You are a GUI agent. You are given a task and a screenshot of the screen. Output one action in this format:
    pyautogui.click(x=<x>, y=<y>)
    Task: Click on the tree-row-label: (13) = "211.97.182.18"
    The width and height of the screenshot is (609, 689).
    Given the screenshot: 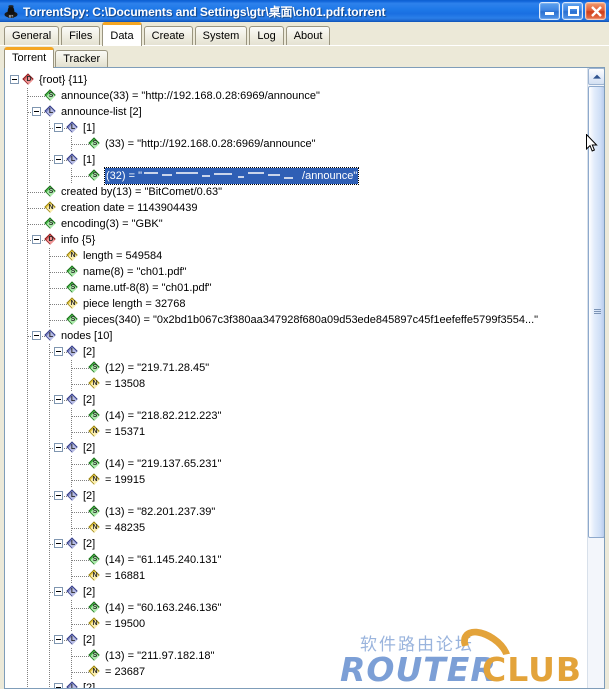 What is the action you would take?
    pyautogui.click(x=159, y=656)
    